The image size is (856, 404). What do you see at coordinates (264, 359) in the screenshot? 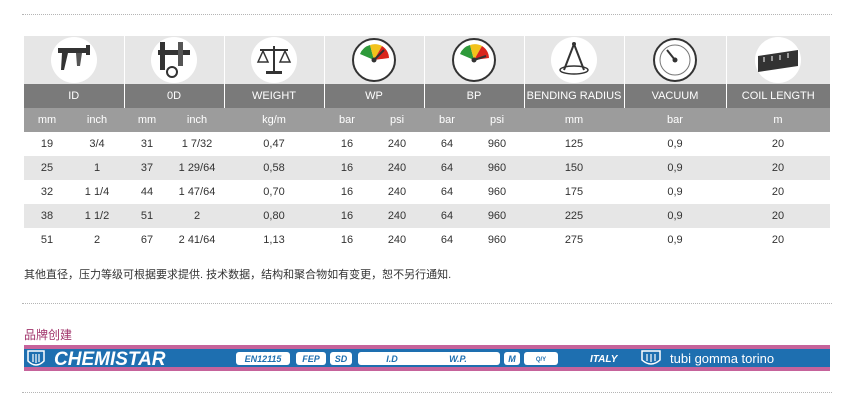
I see `tag-en12115: EN12115` at bounding box center [264, 359].